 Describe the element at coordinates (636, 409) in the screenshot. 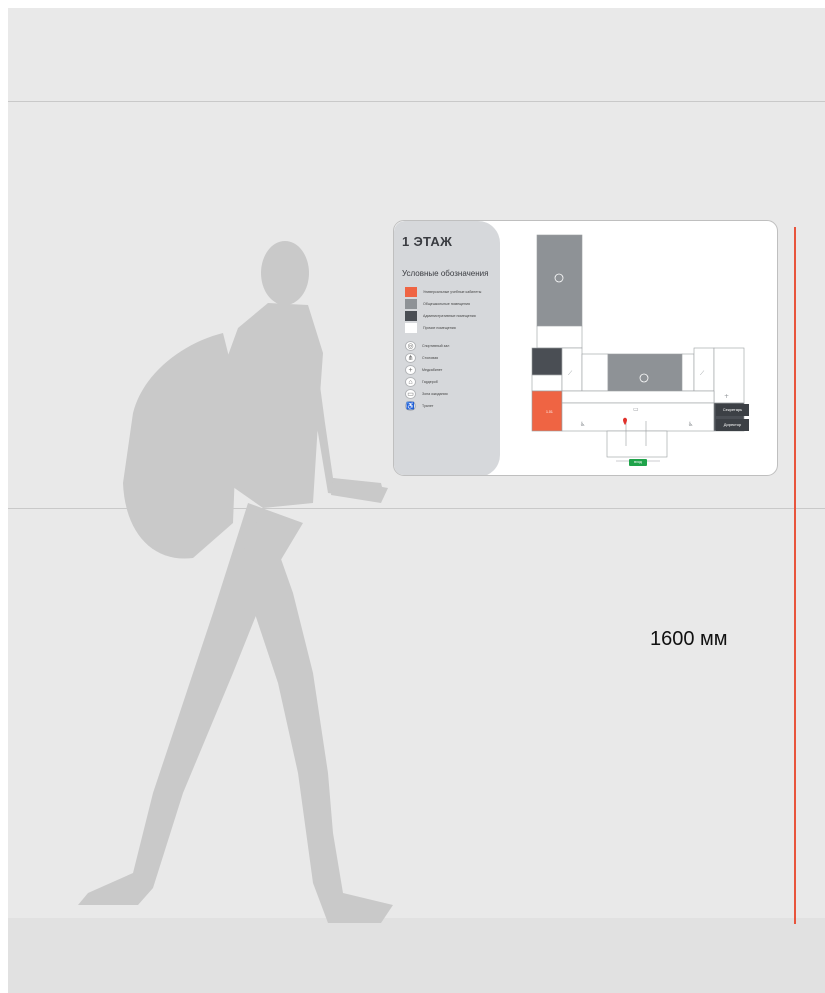

I see `waiting-zone-map-icon: ▭` at that location.